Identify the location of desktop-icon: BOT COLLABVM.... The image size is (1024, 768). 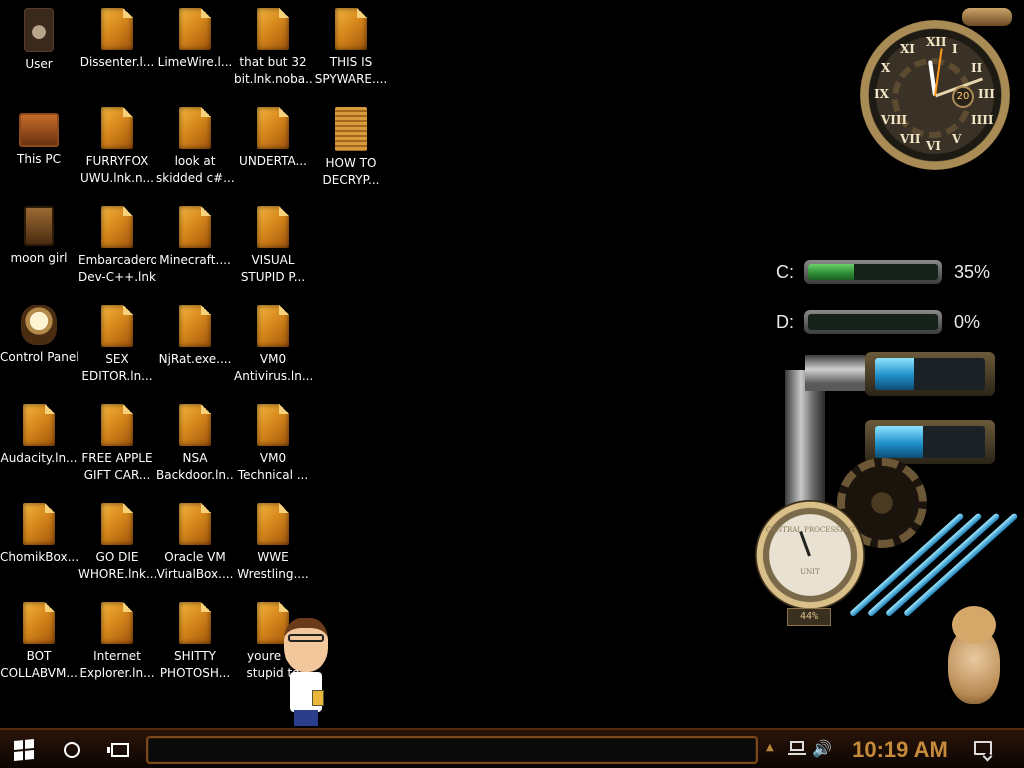
(39, 642).